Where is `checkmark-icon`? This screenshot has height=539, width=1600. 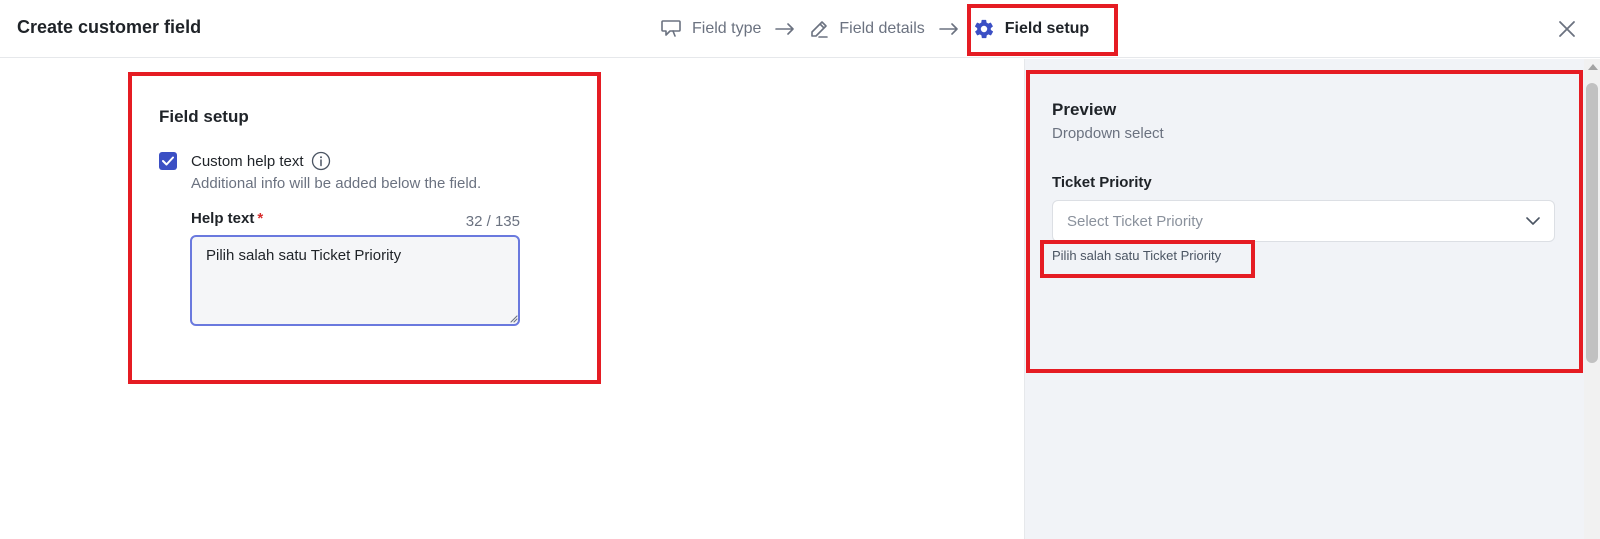
checkmark-icon is located at coordinates (168, 161).